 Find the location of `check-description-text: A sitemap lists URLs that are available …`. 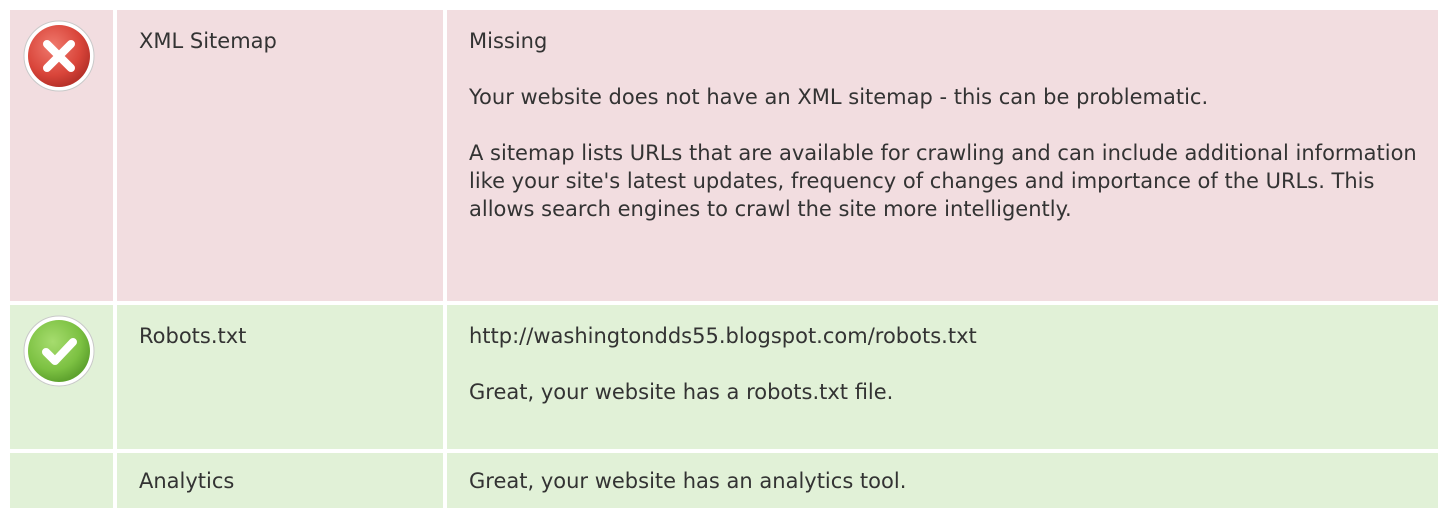

check-description-text: A sitemap lists URLs that are available … is located at coordinates (943, 181).